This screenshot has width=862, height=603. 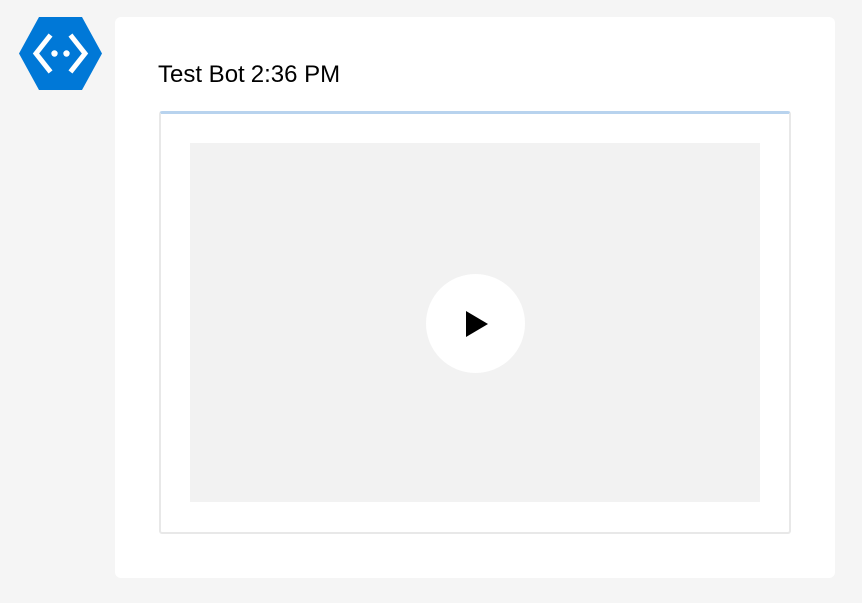 I want to click on play-button, so click(x=475, y=323).